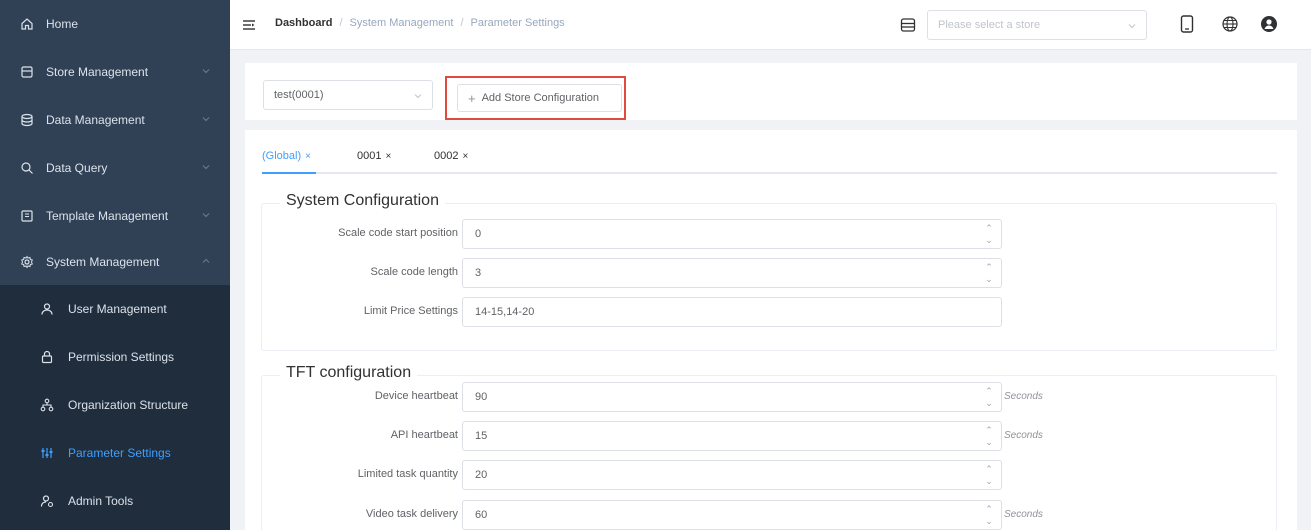 This screenshot has width=1311, height=530. I want to click on device-heartbeat-input: 90, so click(732, 397).